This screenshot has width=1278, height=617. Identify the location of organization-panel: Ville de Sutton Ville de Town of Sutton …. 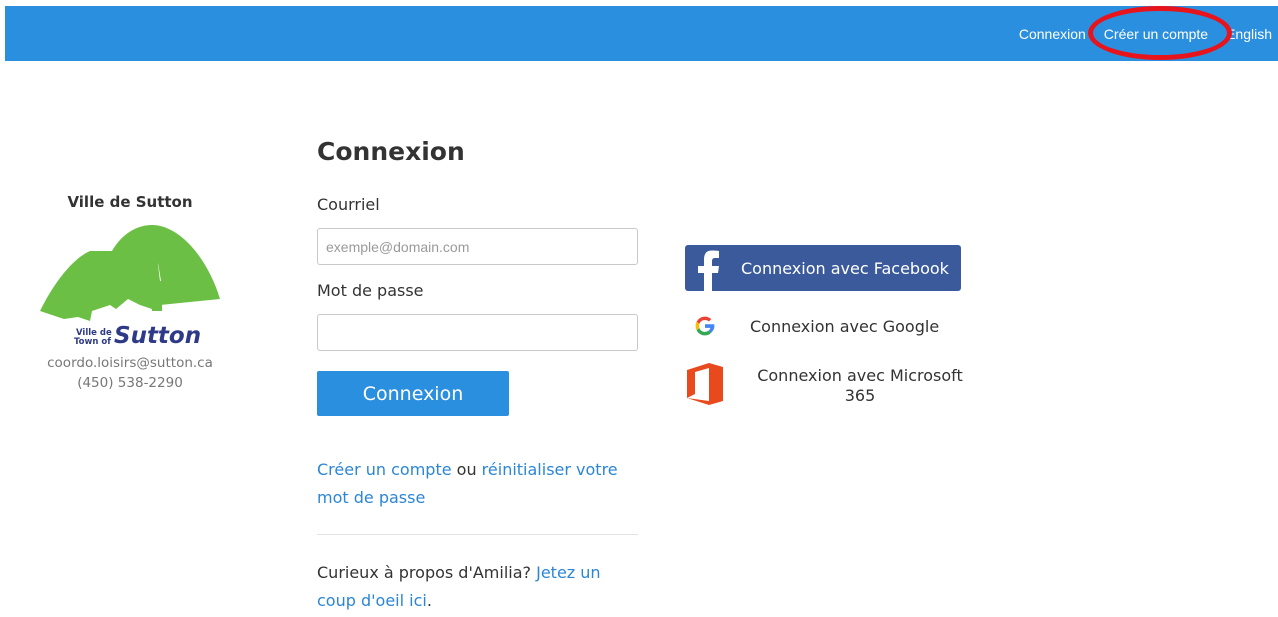
(130, 293).